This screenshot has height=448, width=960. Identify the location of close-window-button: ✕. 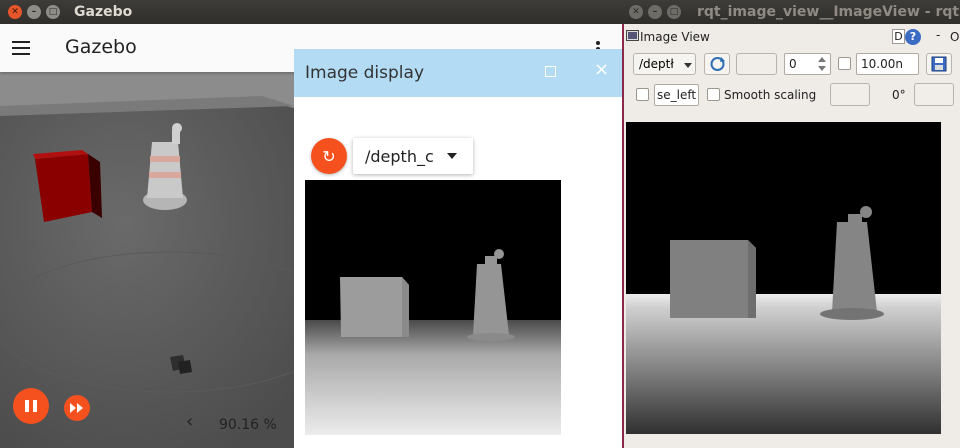
(15, 12).